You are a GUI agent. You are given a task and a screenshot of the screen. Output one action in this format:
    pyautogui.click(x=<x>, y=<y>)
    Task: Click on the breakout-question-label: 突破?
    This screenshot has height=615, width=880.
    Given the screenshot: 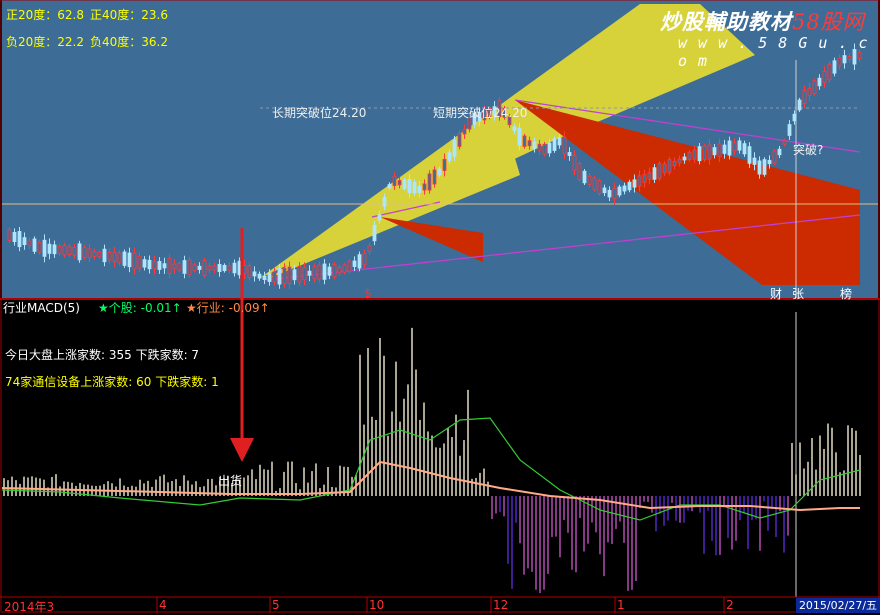 What is the action you would take?
    pyautogui.click(x=808, y=150)
    